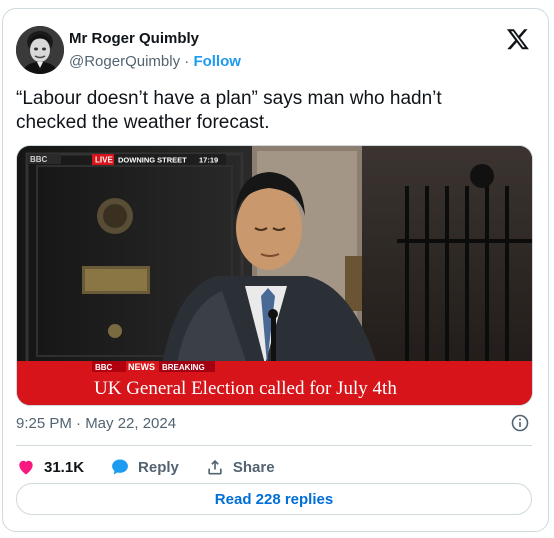 This screenshot has height=538, width=554. Describe the element at coordinates (208, 160) in the screenshot. I see `time-label: 17:19` at that location.